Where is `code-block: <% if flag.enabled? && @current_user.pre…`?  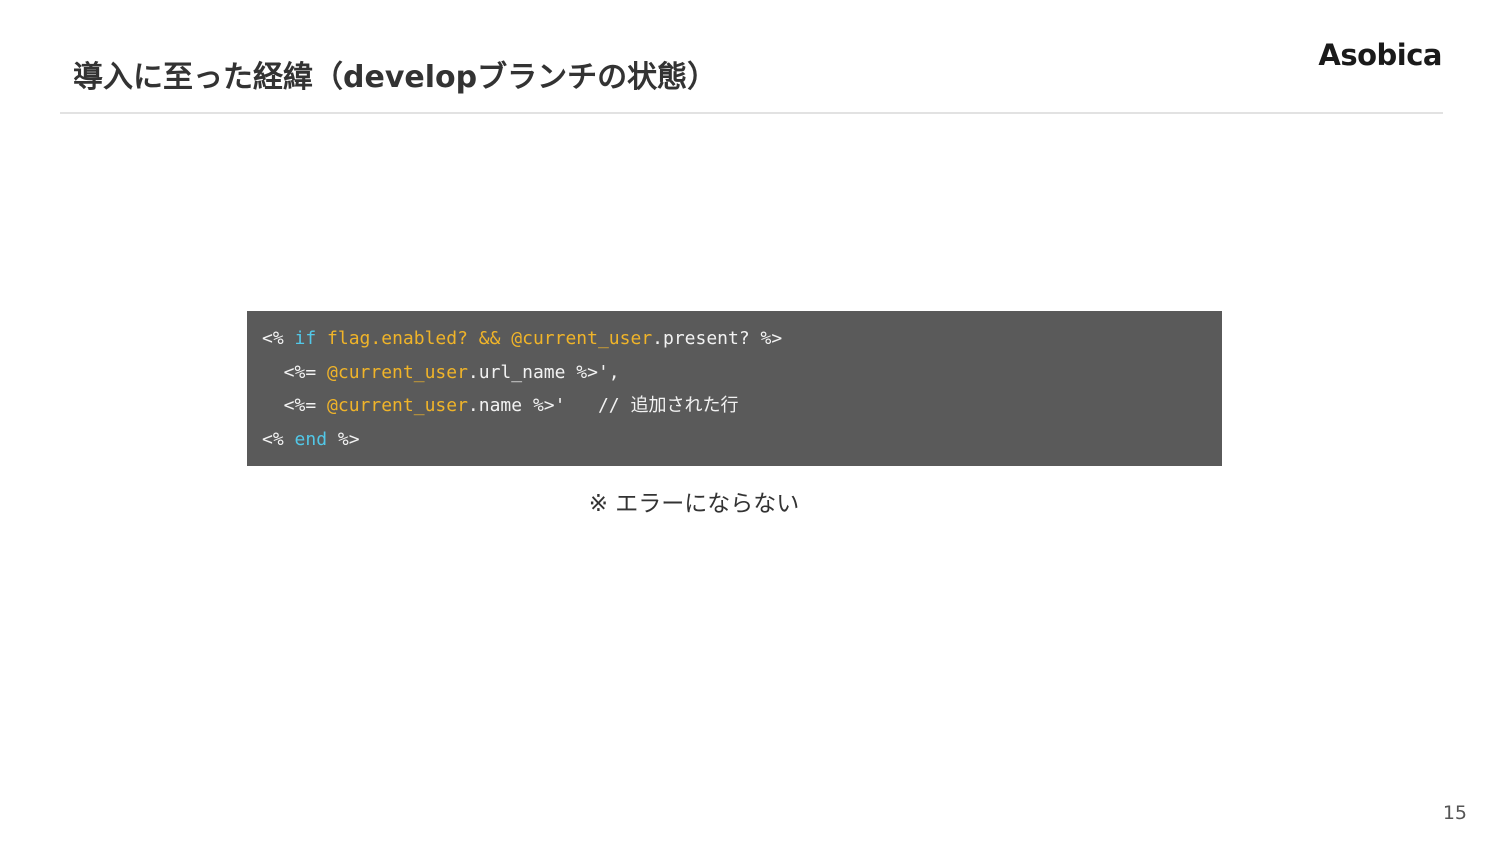
code-block: <% if flag.enabled? && @current_user.pre… is located at coordinates (734, 388).